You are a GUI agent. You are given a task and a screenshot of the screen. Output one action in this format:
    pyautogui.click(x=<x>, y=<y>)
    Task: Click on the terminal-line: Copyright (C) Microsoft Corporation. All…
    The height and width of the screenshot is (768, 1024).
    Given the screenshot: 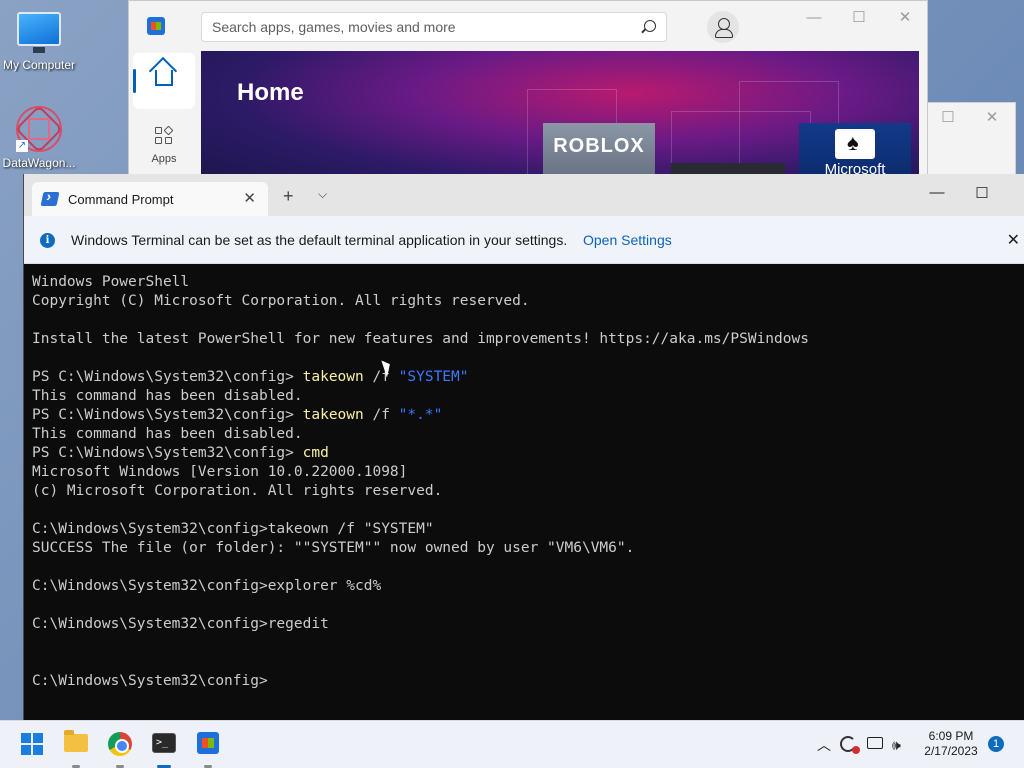 What is the action you would take?
    pyautogui.click(x=527, y=301)
    